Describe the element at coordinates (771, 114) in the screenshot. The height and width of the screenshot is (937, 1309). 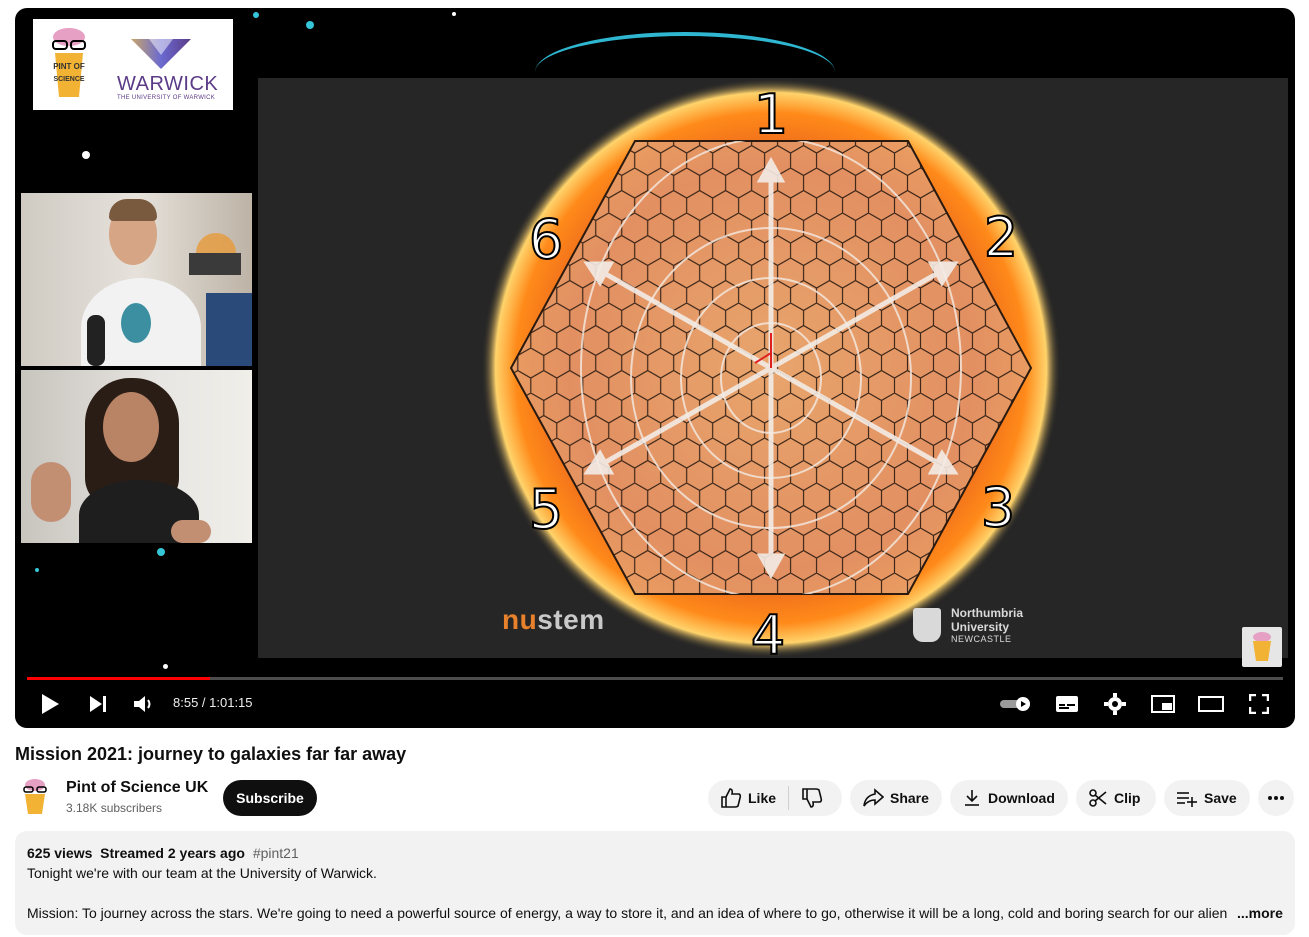
I see `segment-number-1: 1` at that location.